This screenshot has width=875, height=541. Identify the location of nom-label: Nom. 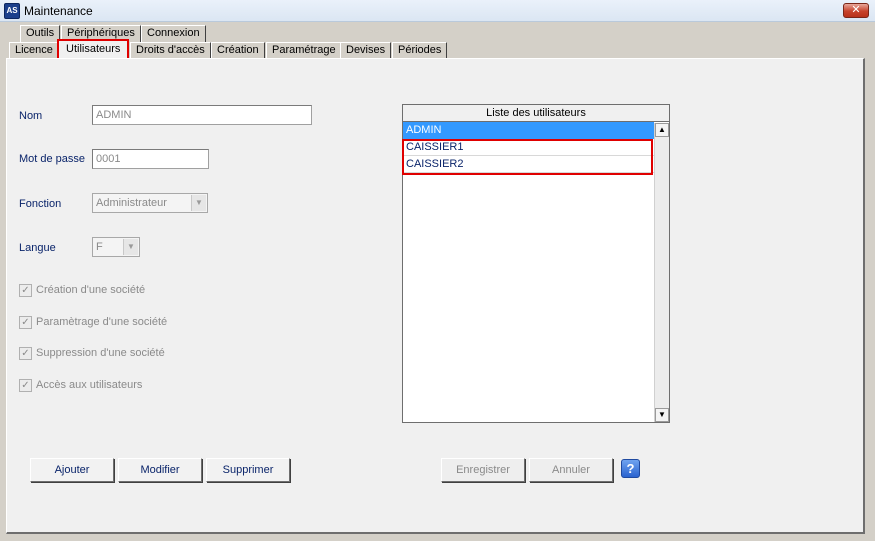
(31, 116).